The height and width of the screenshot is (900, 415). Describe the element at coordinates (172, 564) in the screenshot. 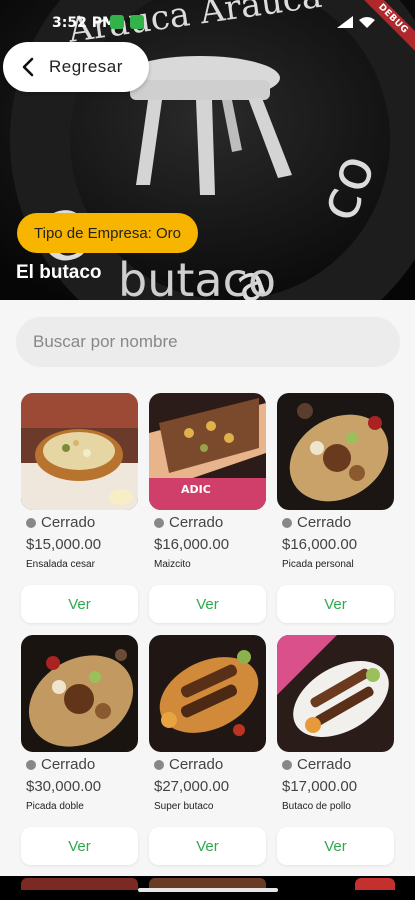

I see `product-name: Maizcito` at that location.